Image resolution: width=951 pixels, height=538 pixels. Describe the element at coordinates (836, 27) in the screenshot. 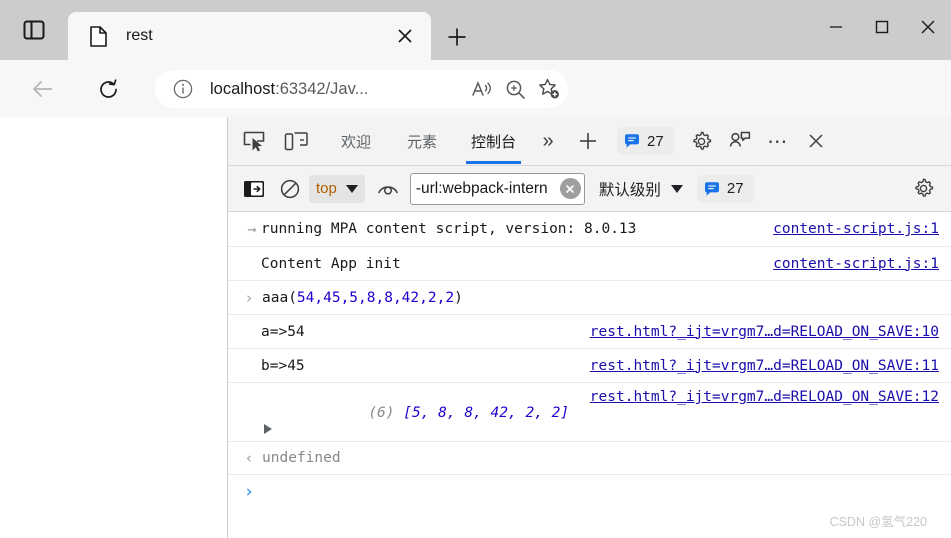

I see `minimize-button` at that location.